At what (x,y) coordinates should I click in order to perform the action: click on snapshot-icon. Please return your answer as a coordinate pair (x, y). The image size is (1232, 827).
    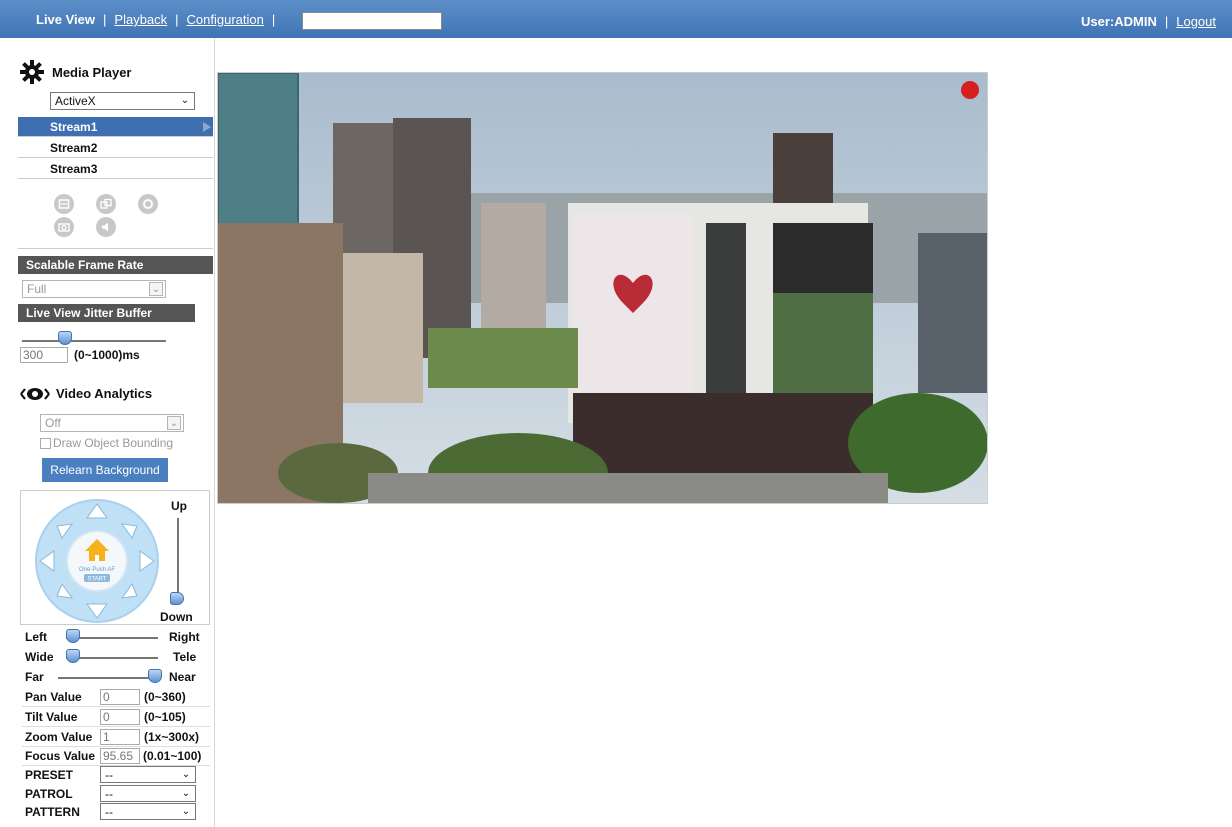
    Looking at the image, I should click on (64, 227).